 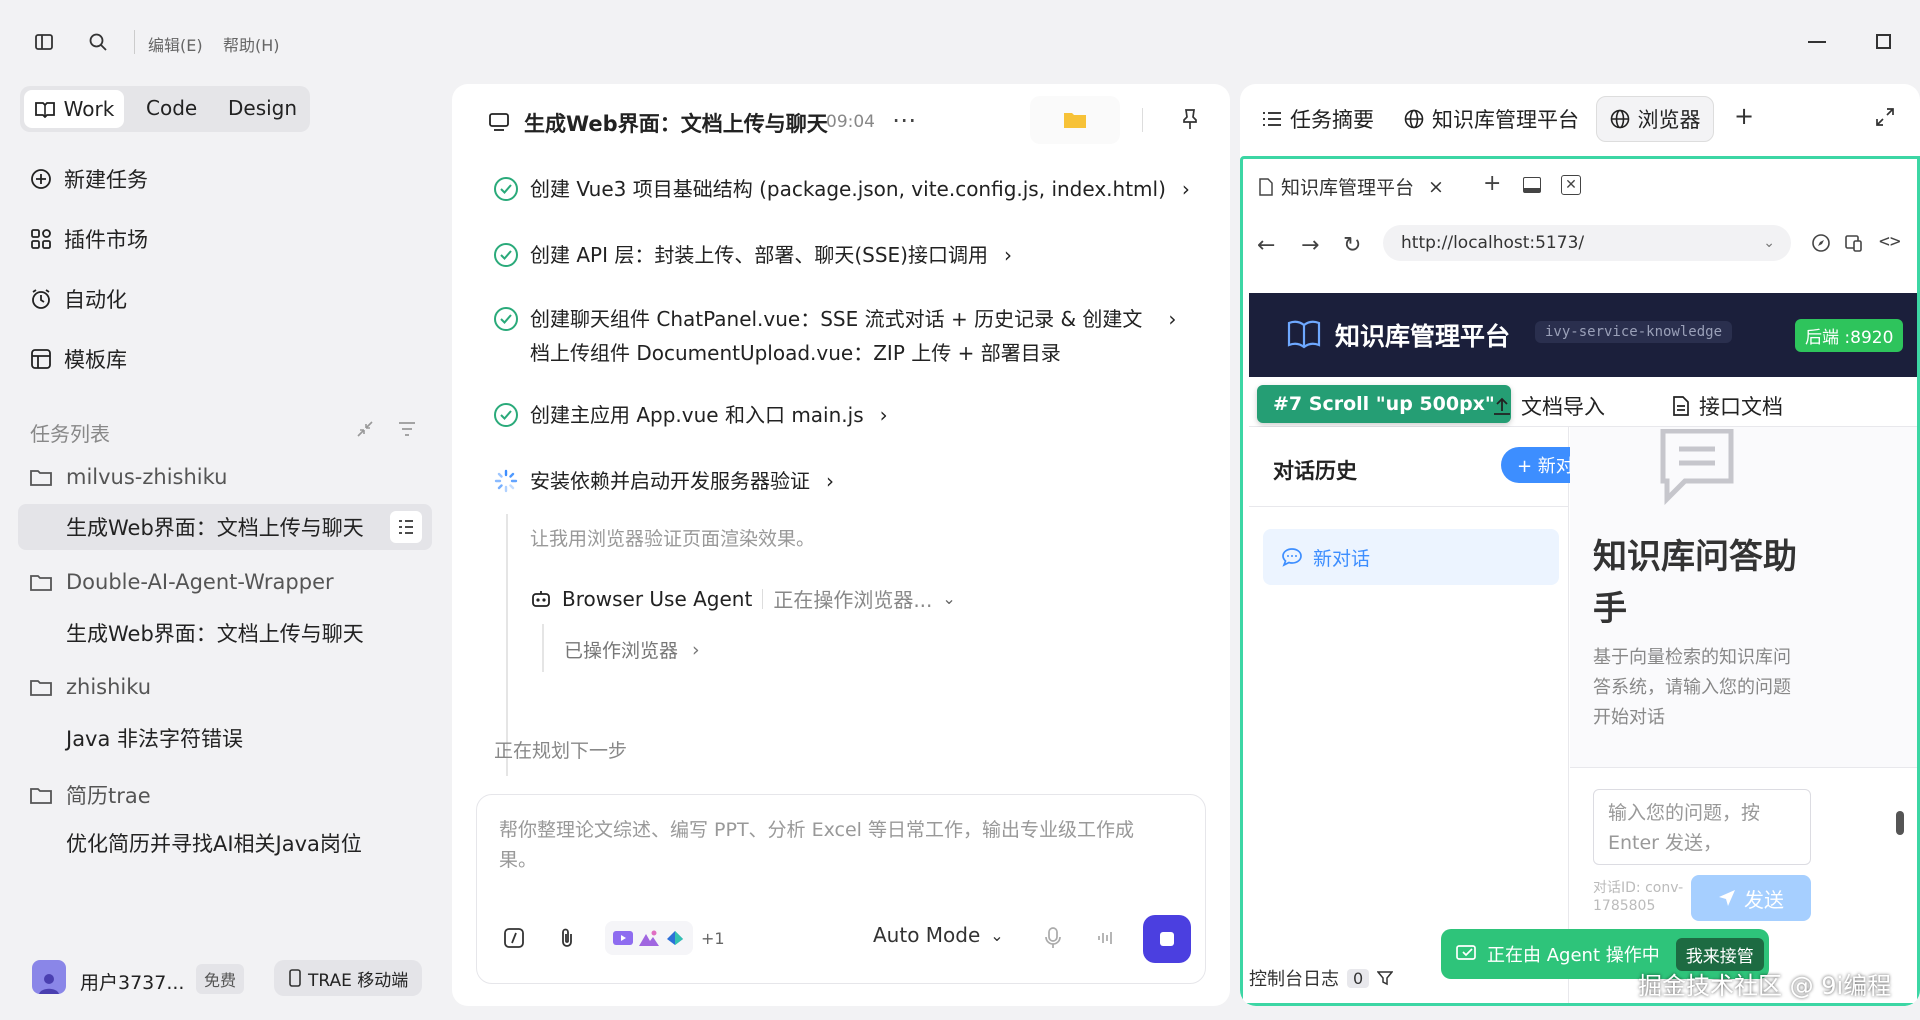 I want to click on tab-browser: 浏览器, so click(x=1655, y=119).